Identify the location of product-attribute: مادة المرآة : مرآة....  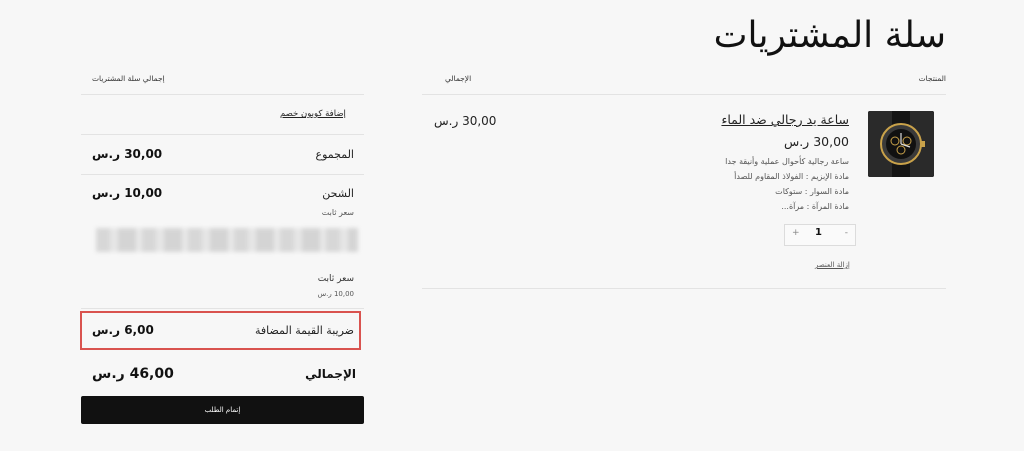
(815, 206).